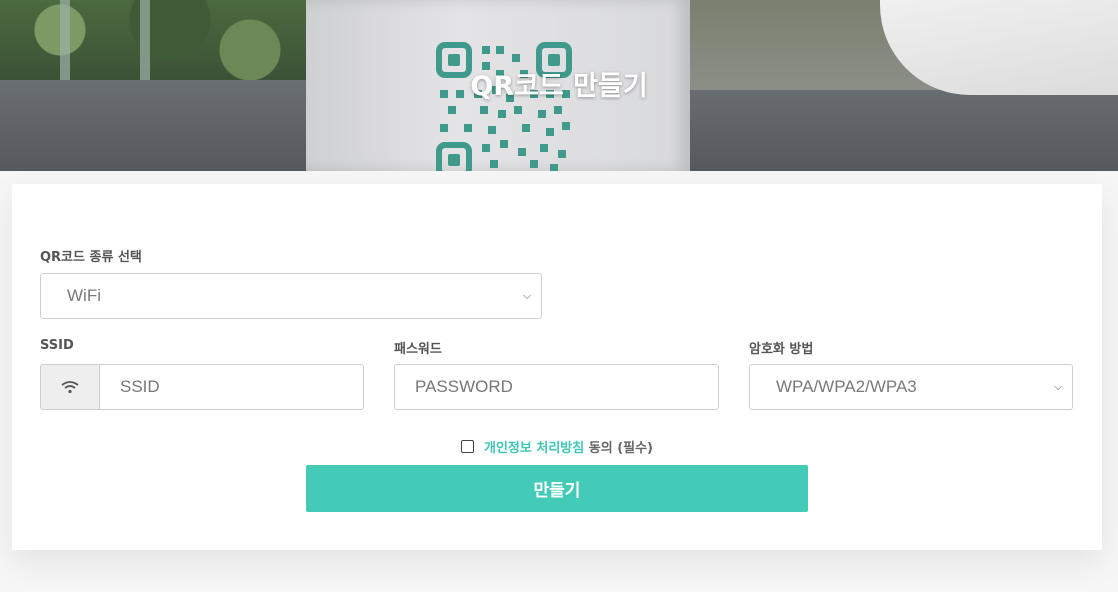 The image size is (1118, 592). What do you see at coordinates (231, 387) in the screenshot?
I see `ssid-input: SSID` at bounding box center [231, 387].